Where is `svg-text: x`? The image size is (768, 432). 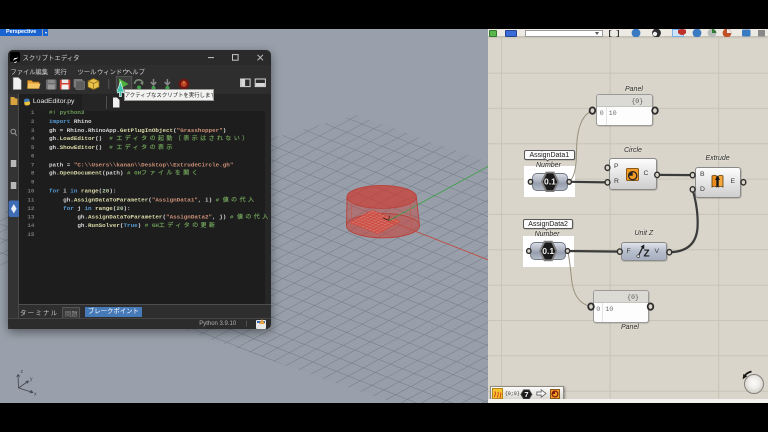 svg-text: x is located at coordinates (35, 395).